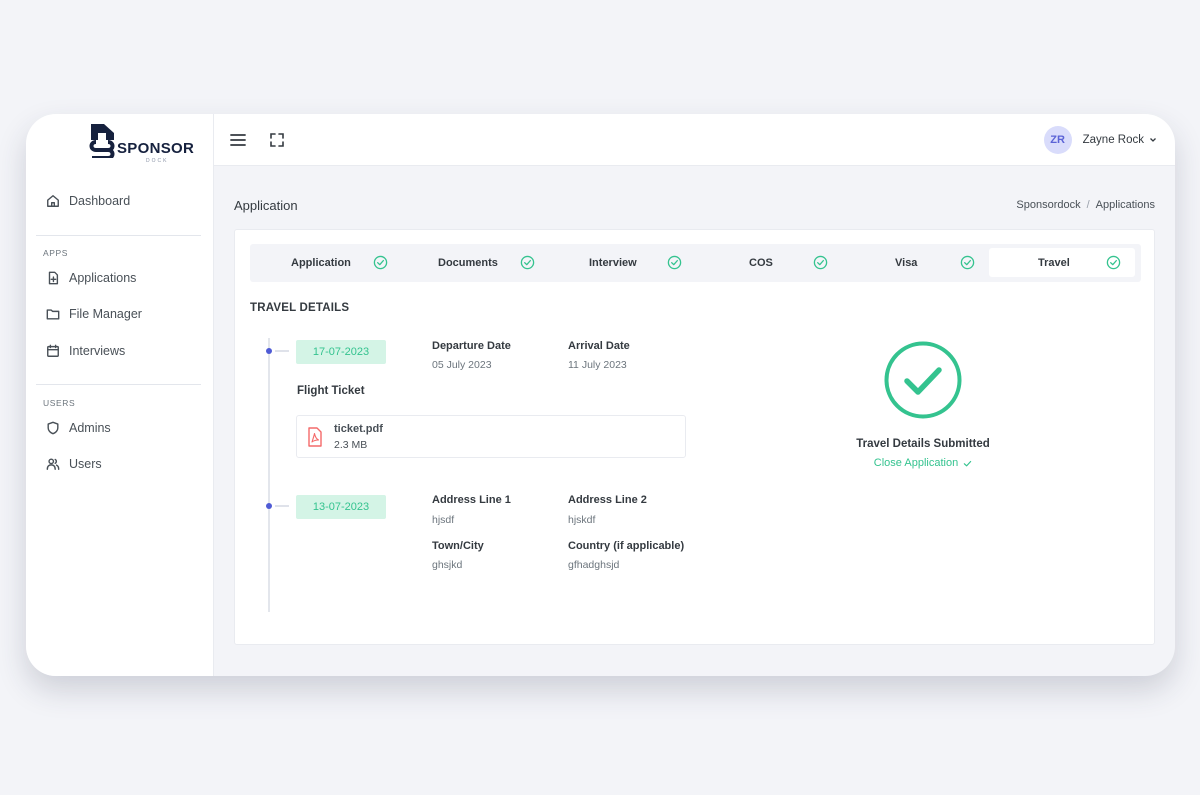  I want to click on arrival-date-label: Arrival Date, so click(599, 346).